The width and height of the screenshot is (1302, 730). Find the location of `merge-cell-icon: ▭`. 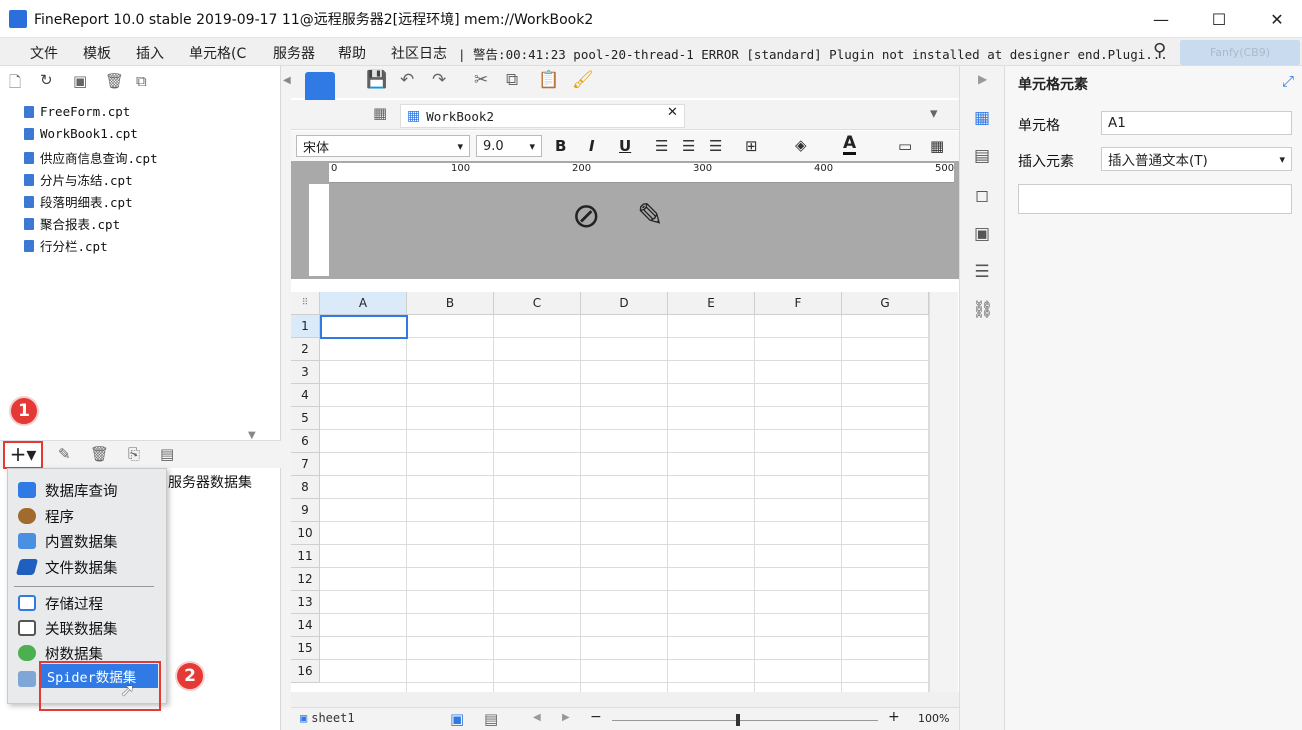

merge-cell-icon: ▭ is located at coordinates (905, 146).